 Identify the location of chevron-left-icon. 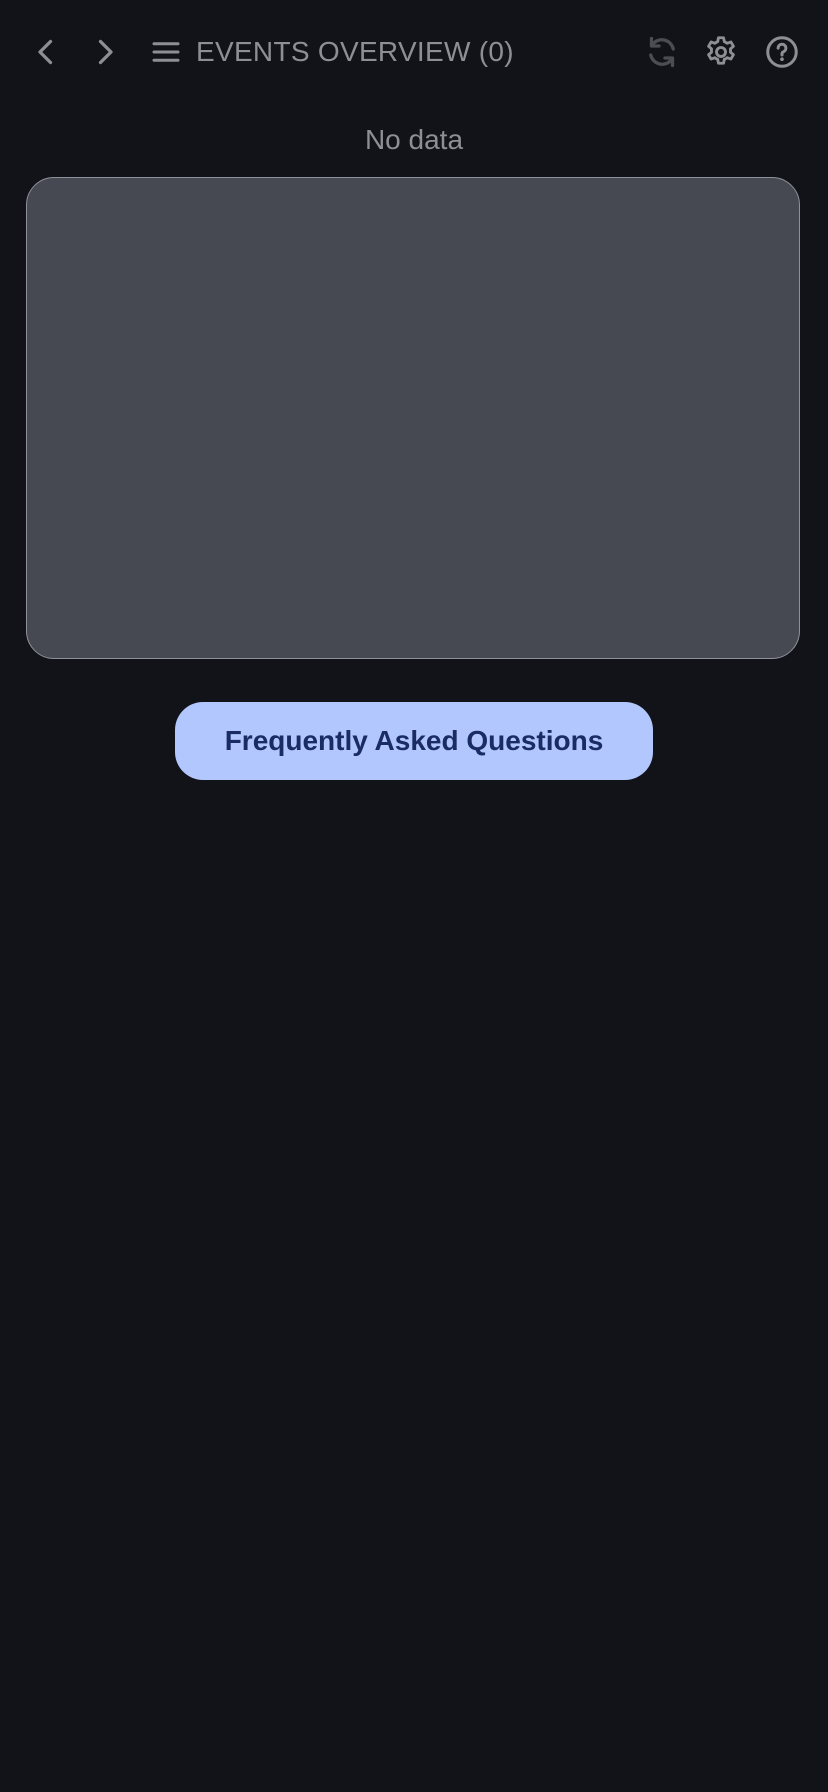
(46, 52).